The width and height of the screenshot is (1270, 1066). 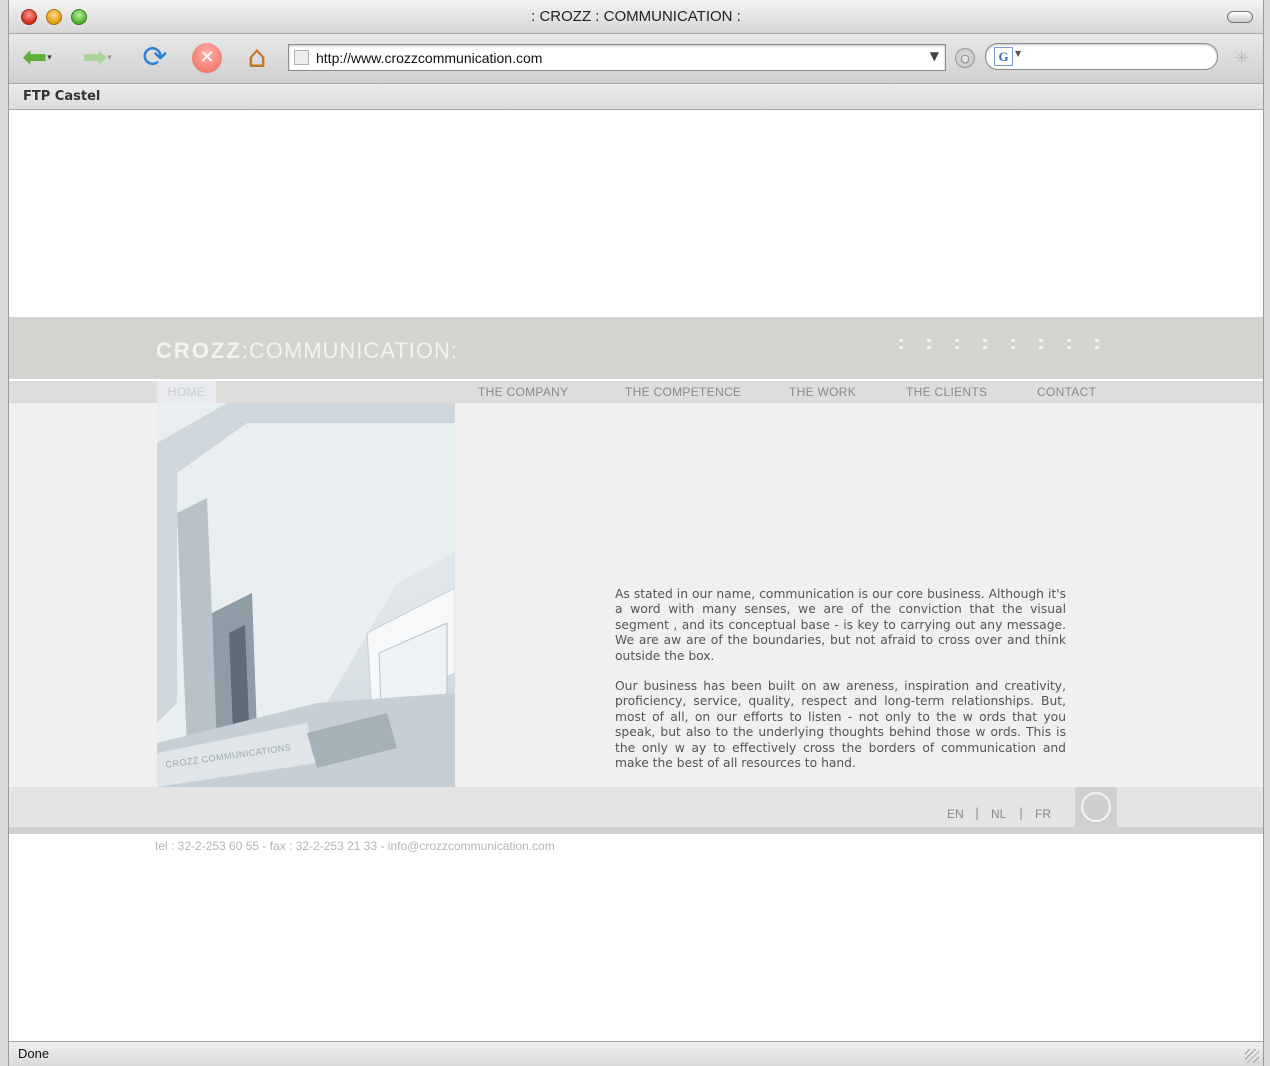 I want to click on page-favicon, so click(x=301, y=57).